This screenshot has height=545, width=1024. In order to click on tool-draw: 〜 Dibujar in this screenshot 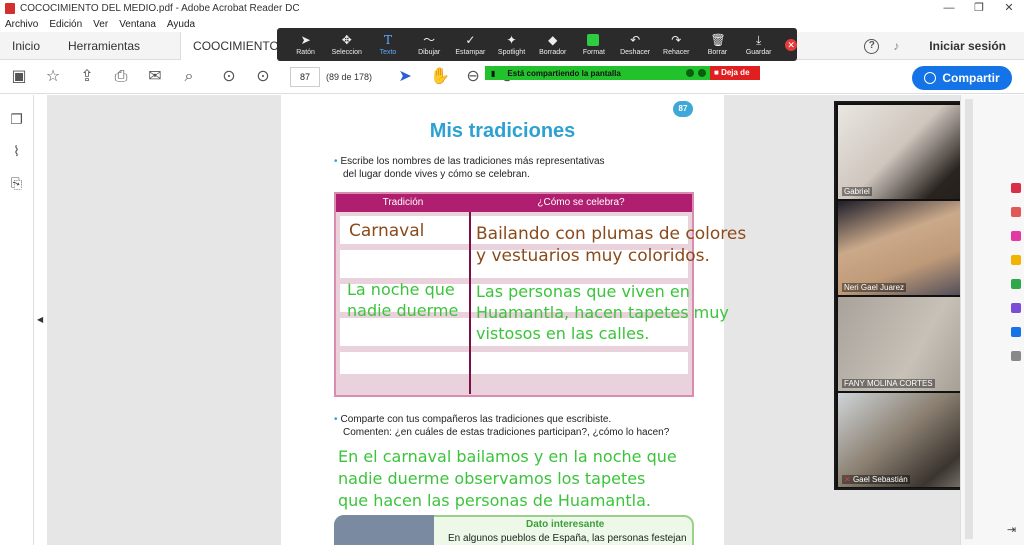, I will do `click(429, 44)`.